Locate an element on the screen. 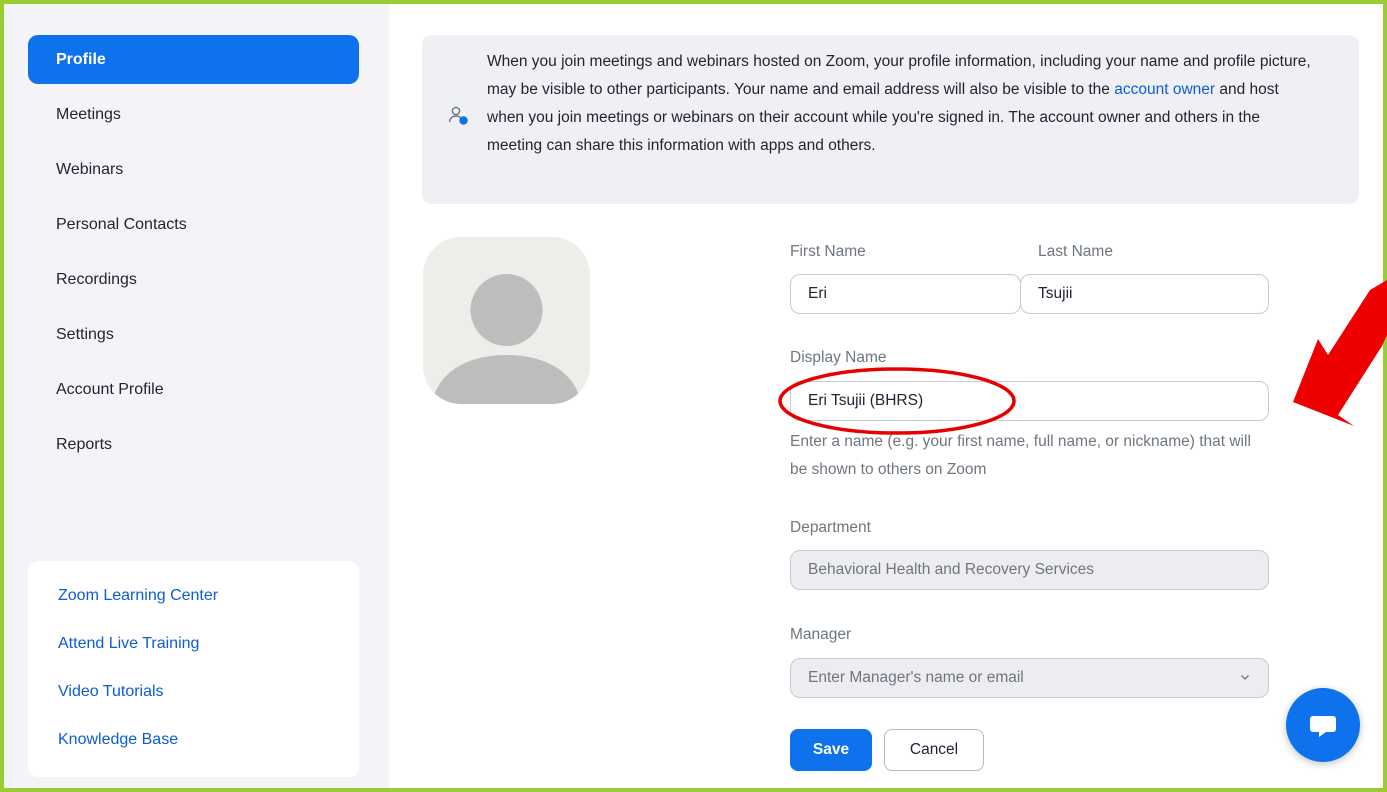  sidebar-item-webinars: Webinars is located at coordinates (193, 169).